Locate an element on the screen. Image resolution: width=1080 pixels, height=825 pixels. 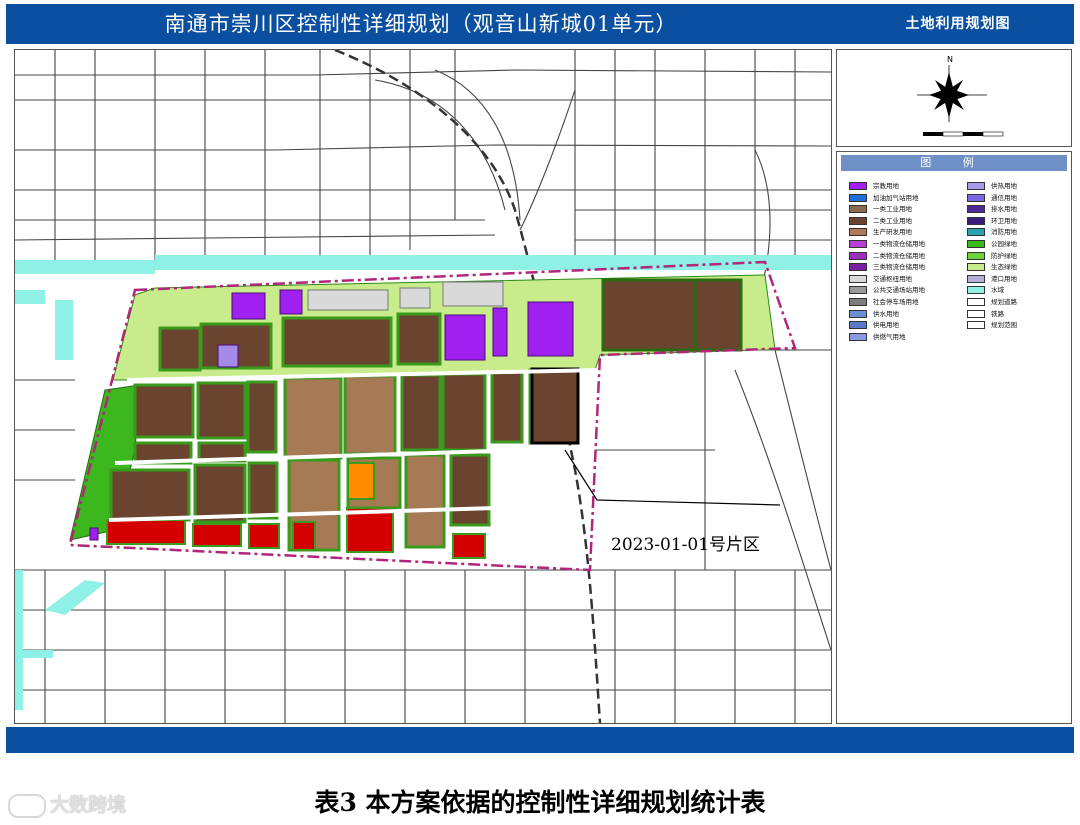
legend-label: 一类工业用地 is located at coordinates (892, 209).